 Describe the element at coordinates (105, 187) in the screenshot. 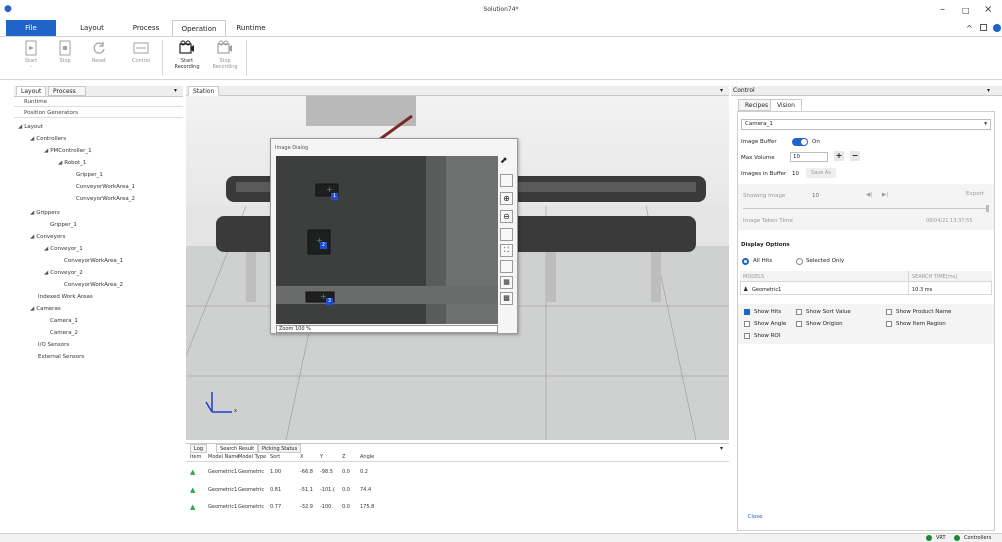

I see `tree-cwa1: ConveyorWorkArea_1` at that location.